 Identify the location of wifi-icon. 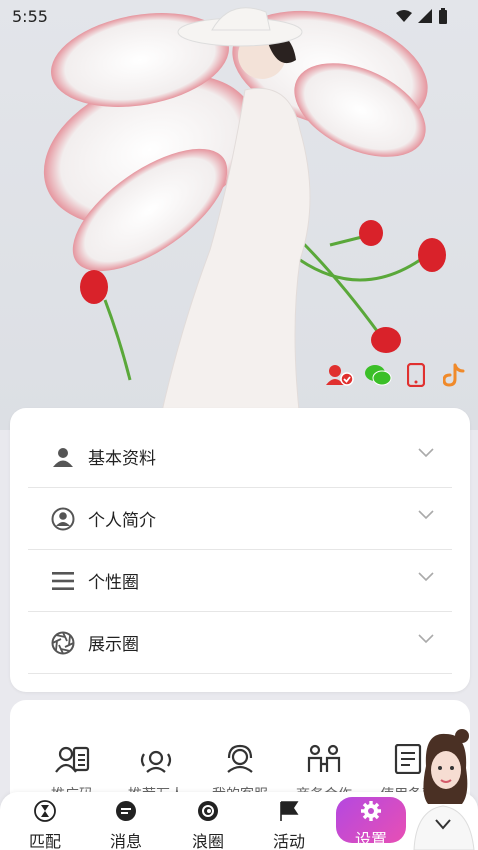
(404, 16).